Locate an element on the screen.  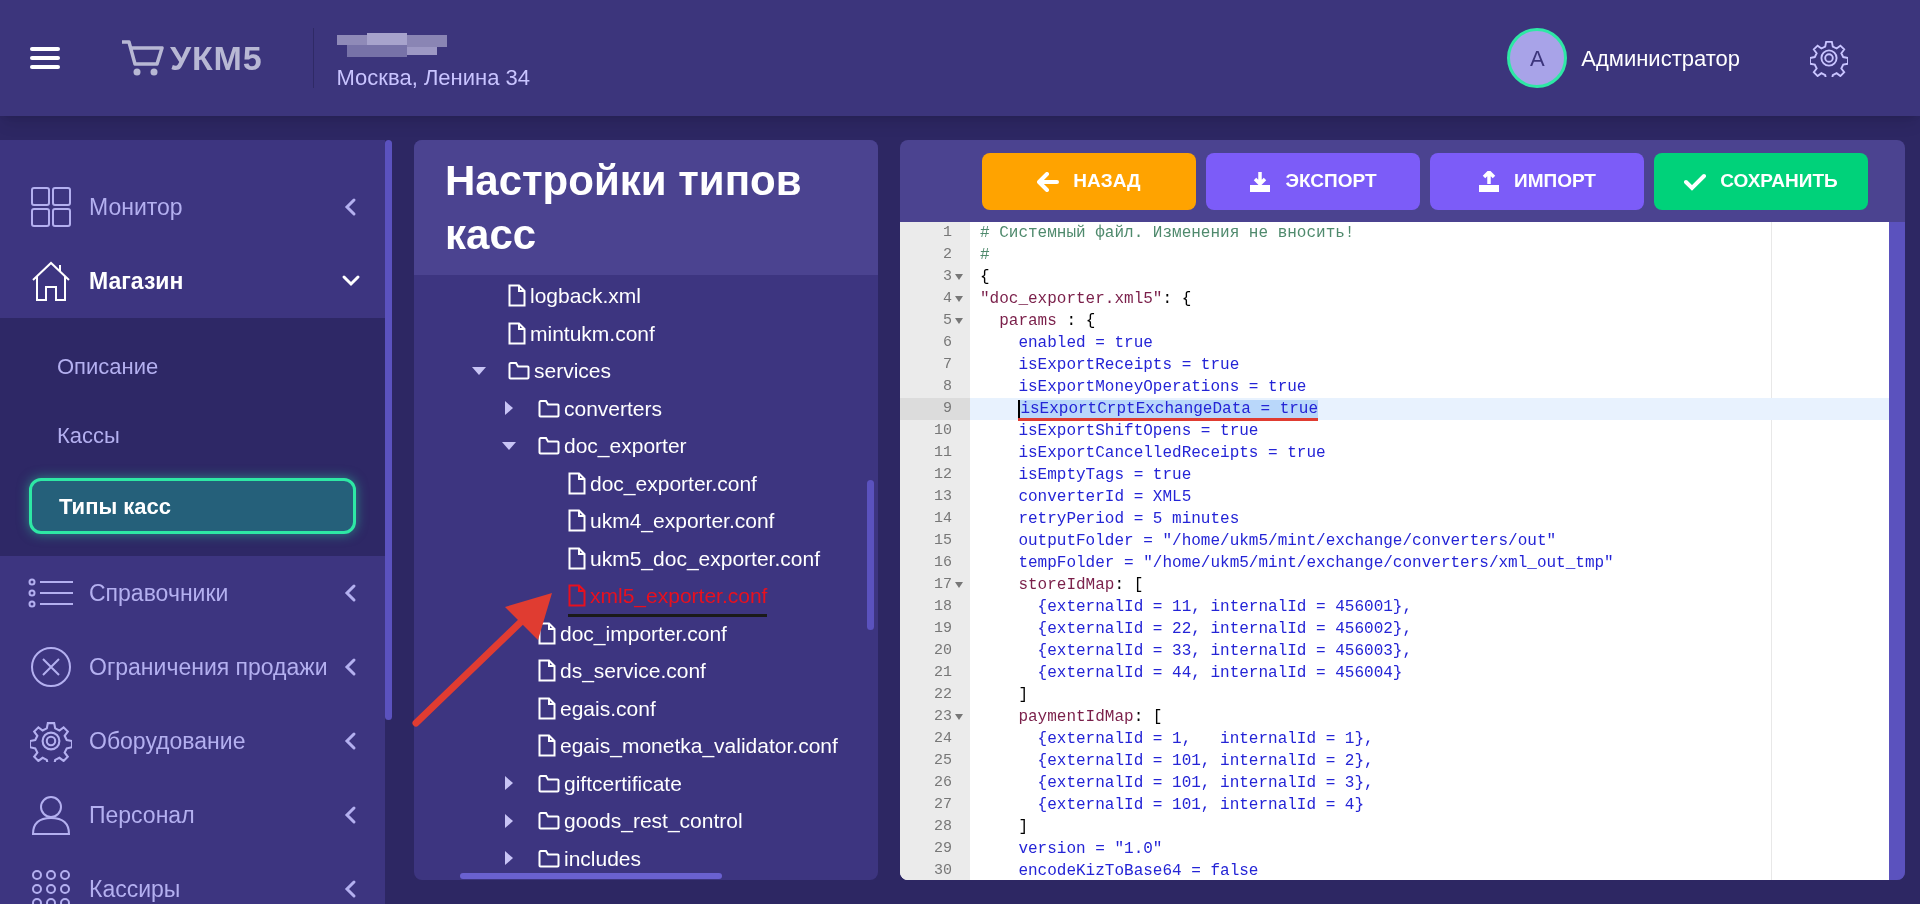
file-item: mintukm.conf is located at coordinates (581, 333).